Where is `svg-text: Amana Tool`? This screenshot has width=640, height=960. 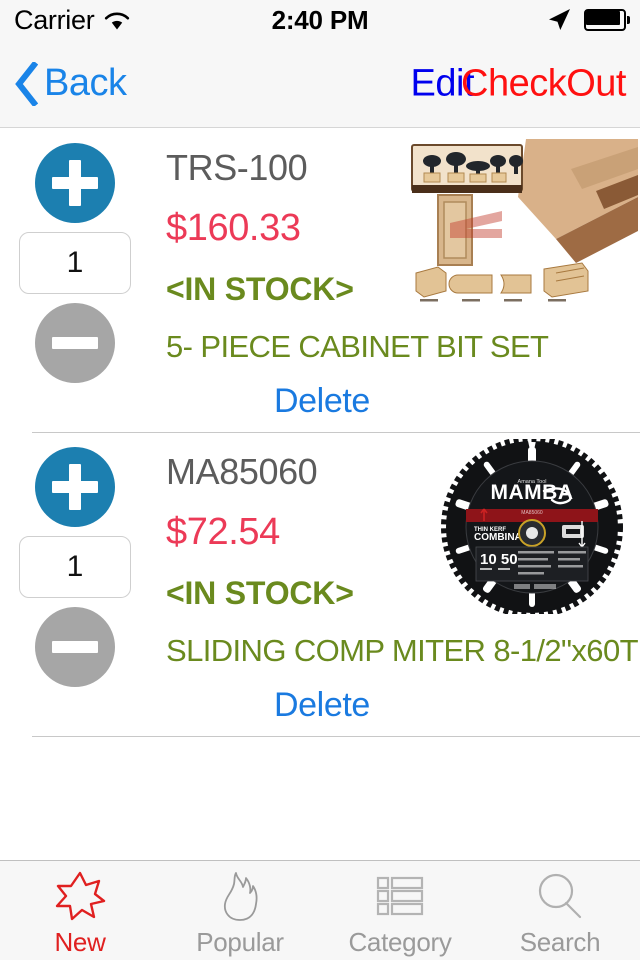
svg-text: Amana Tool is located at coordinates (532, 482).